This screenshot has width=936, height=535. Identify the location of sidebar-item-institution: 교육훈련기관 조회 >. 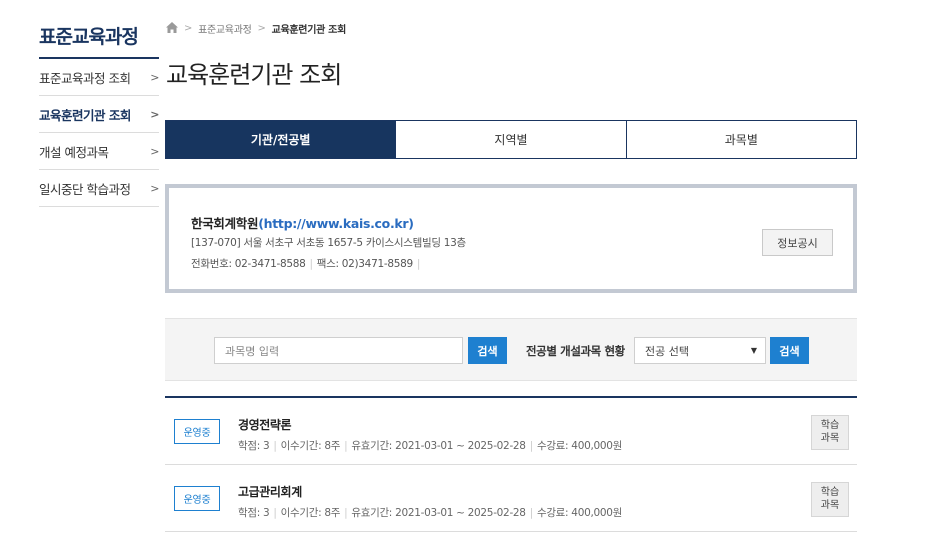
(99, 114).